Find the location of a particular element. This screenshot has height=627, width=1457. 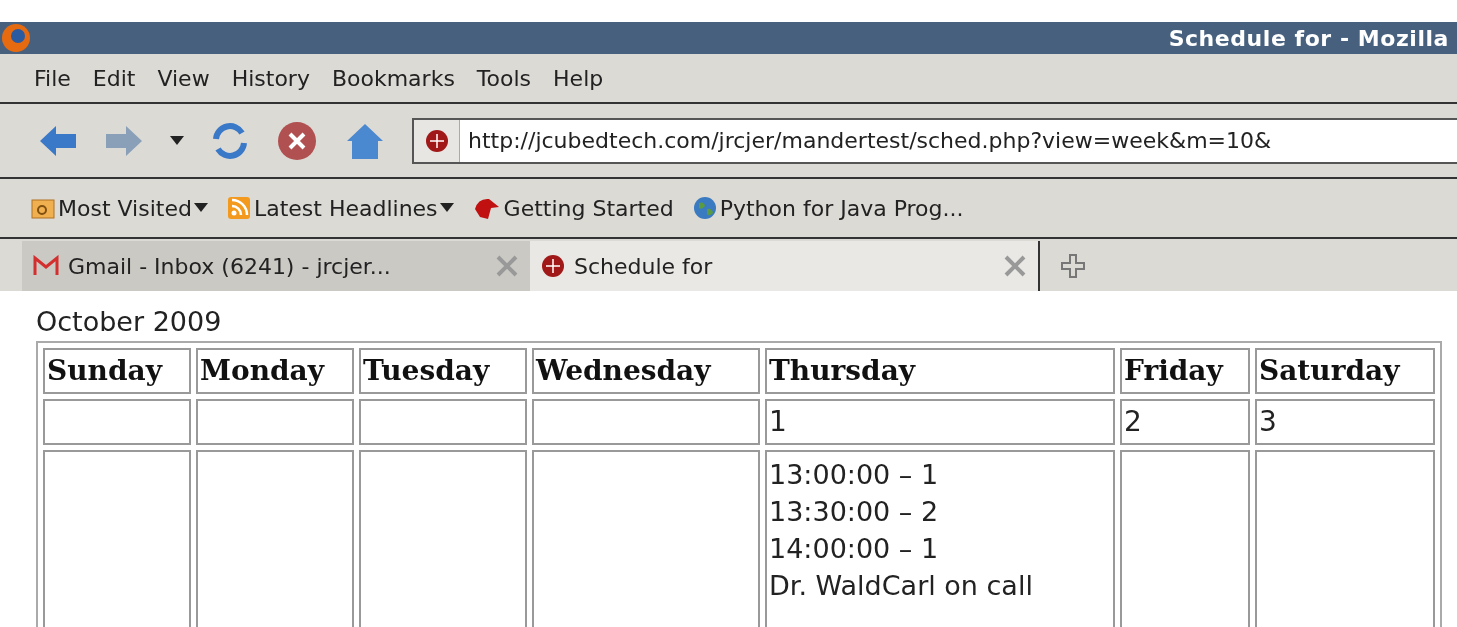

stop-icon is located at coordinates (297, 140).